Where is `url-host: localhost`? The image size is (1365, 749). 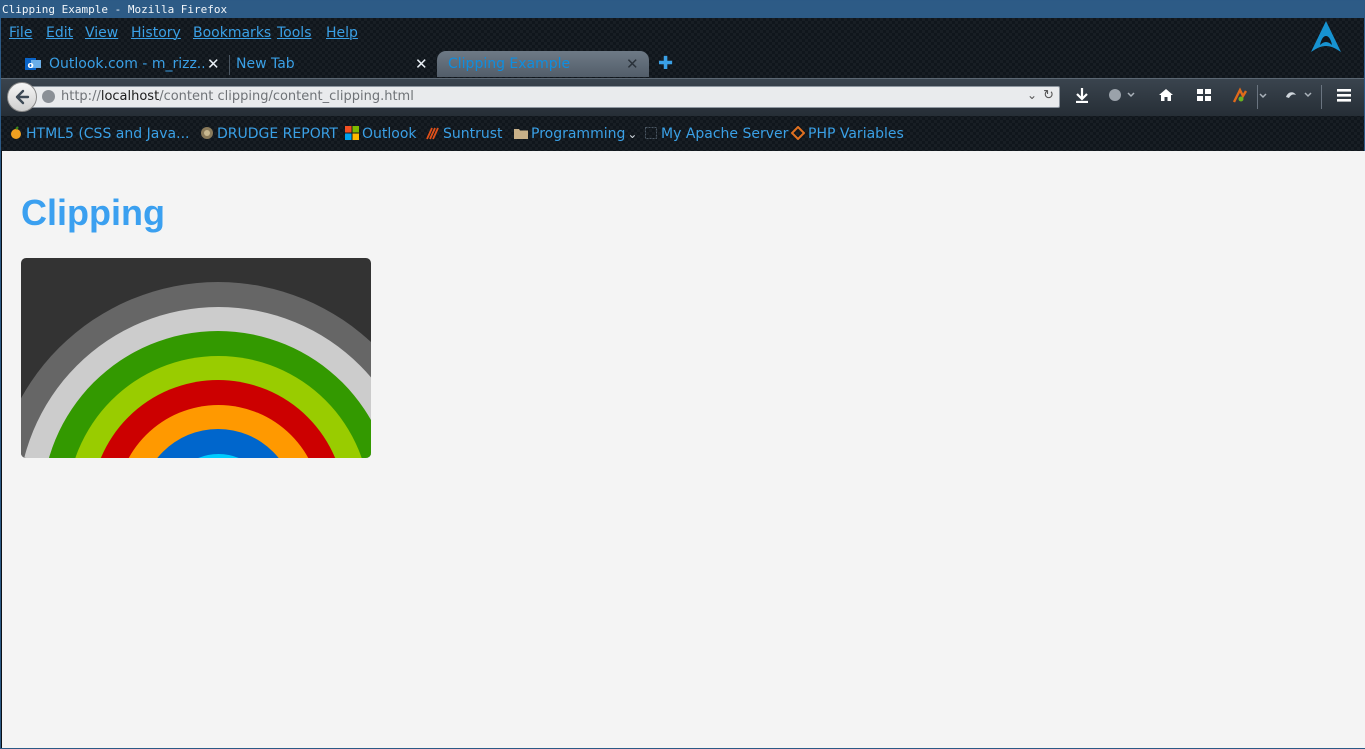
url-host: localhost is located at coordinates (130, 96).